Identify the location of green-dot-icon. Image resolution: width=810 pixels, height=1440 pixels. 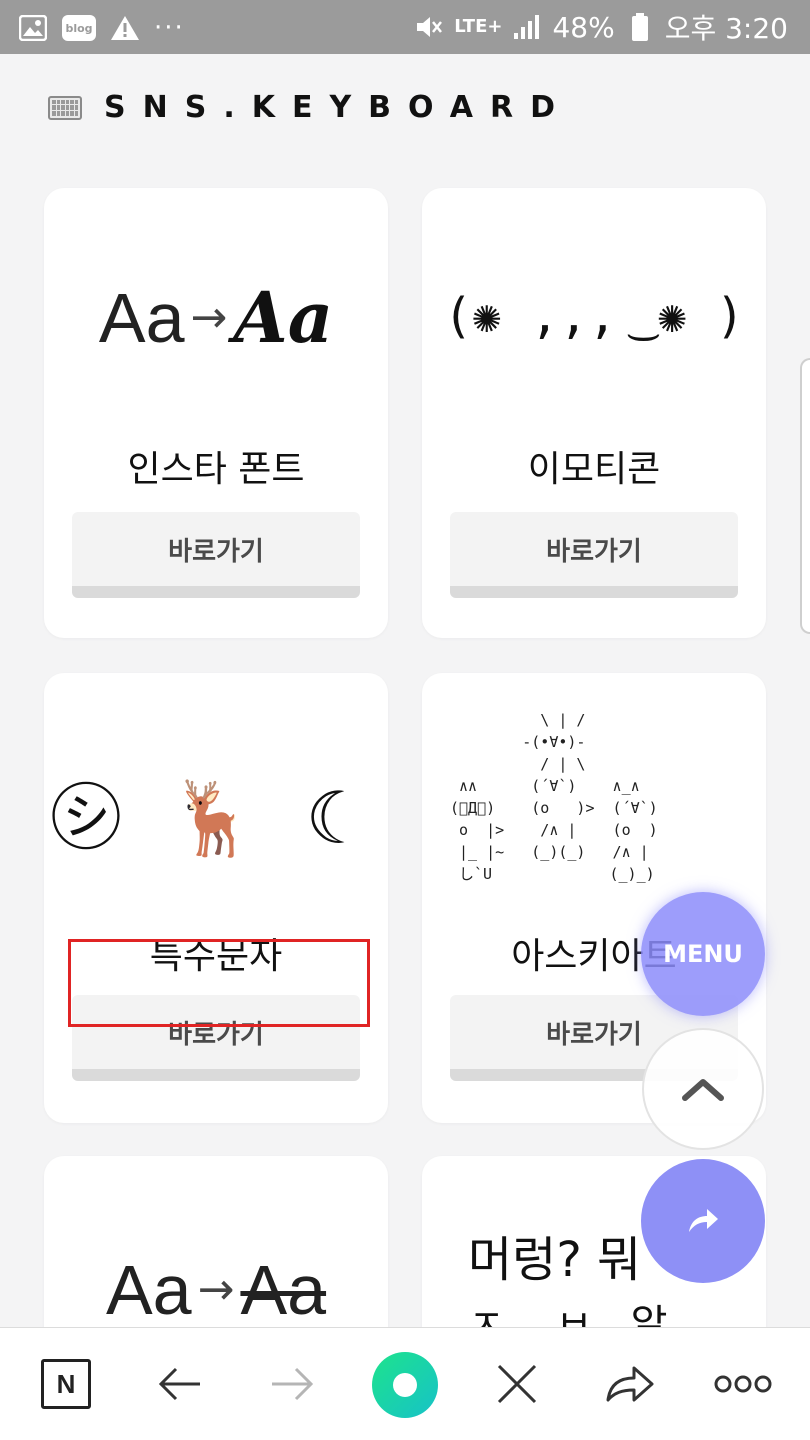
(405, 1385).